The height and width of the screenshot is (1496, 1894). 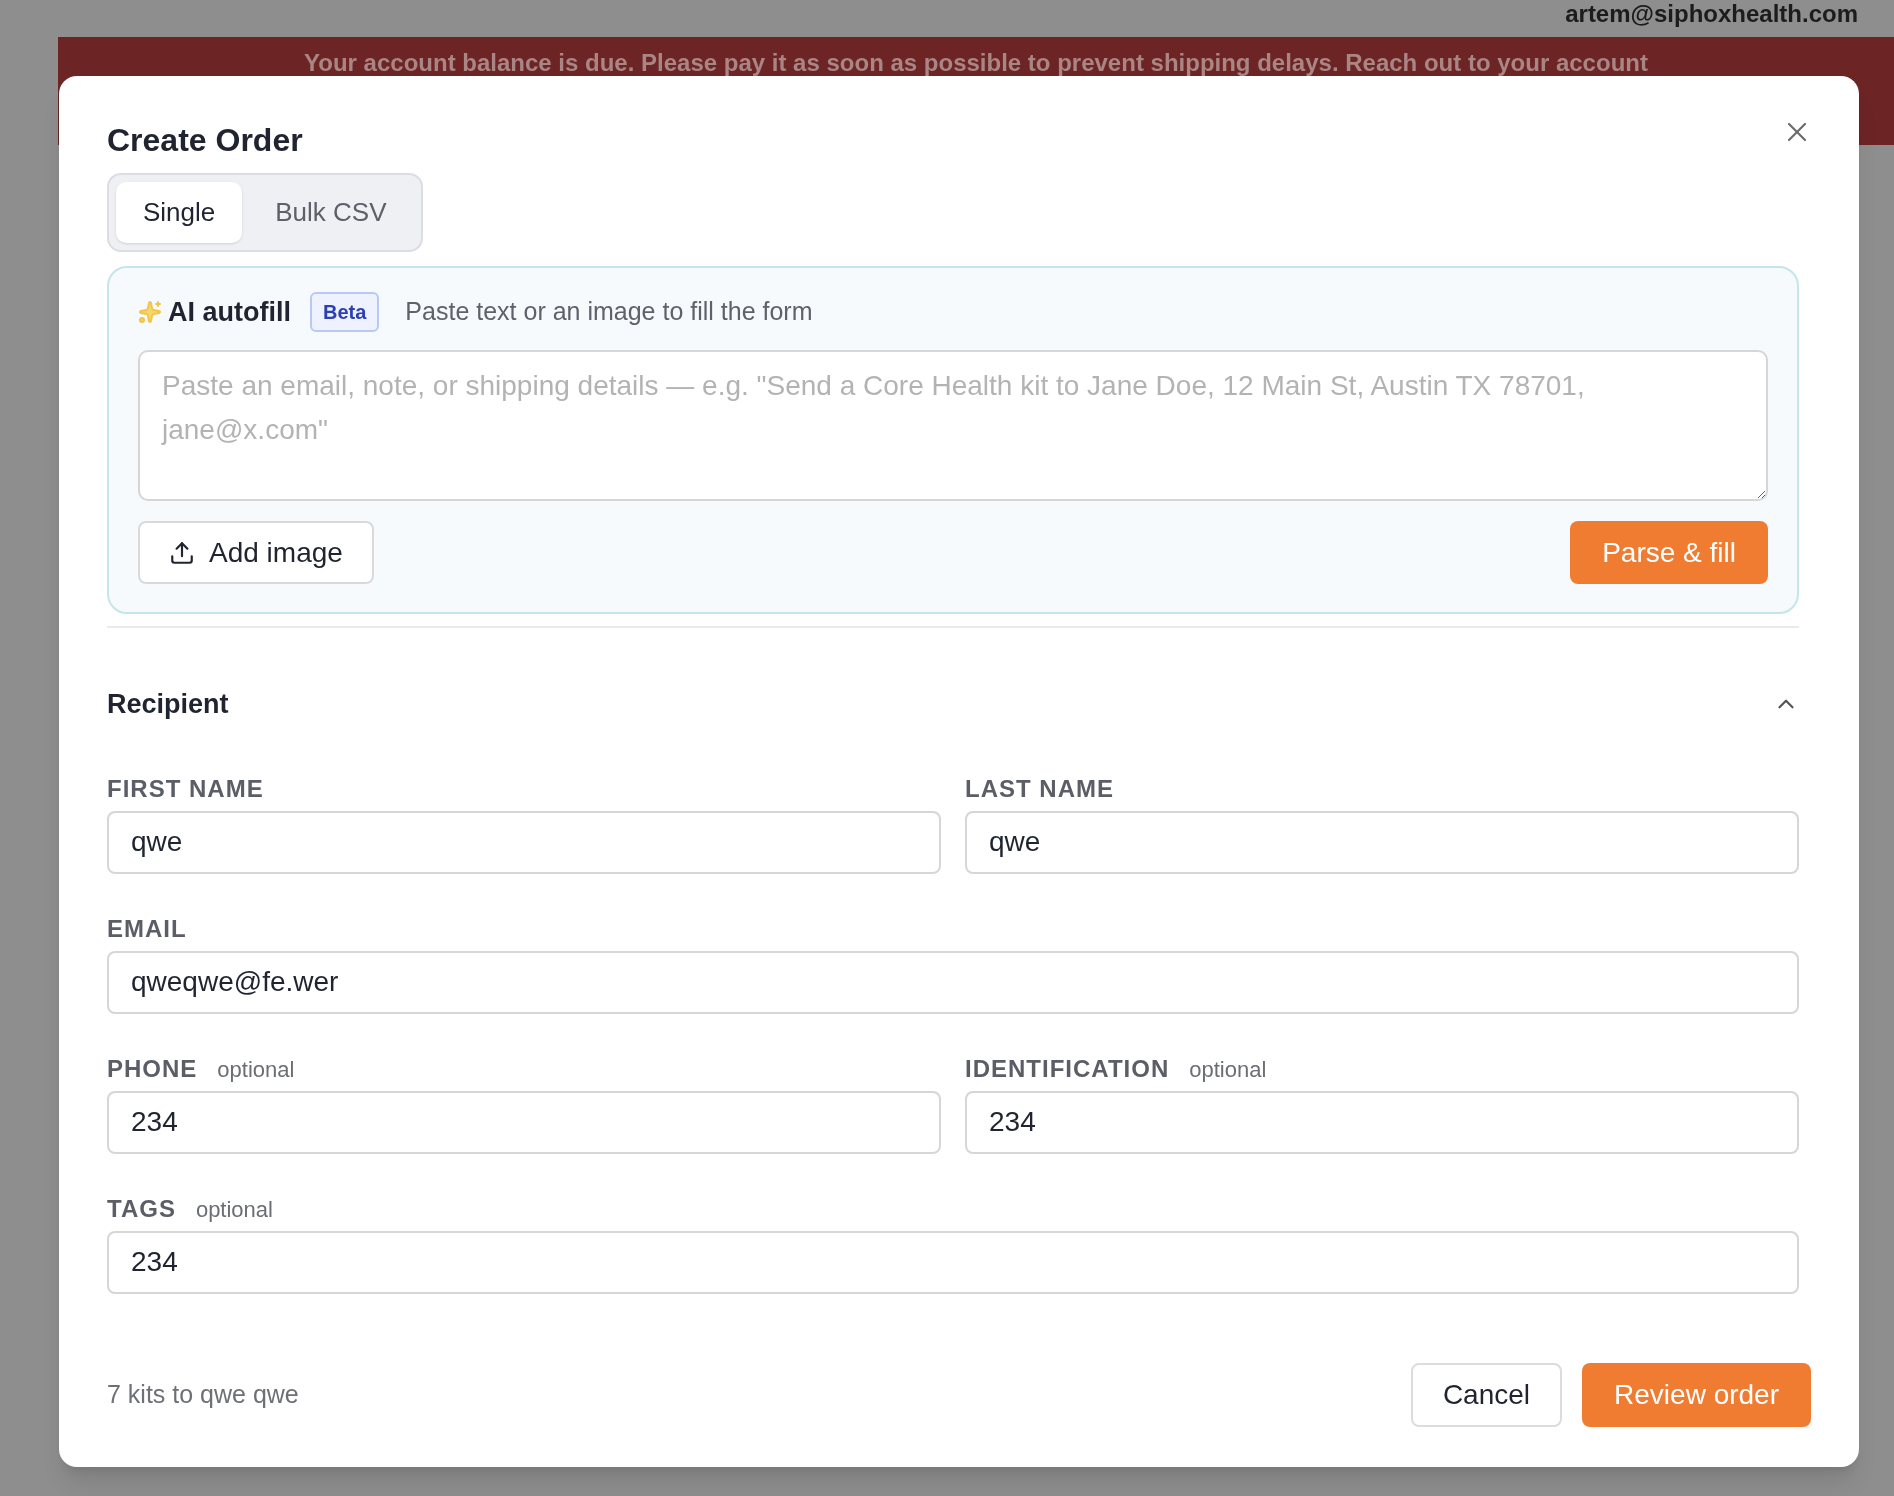 I want to click on field-label: EMAIL, so click(x=147, y=928).